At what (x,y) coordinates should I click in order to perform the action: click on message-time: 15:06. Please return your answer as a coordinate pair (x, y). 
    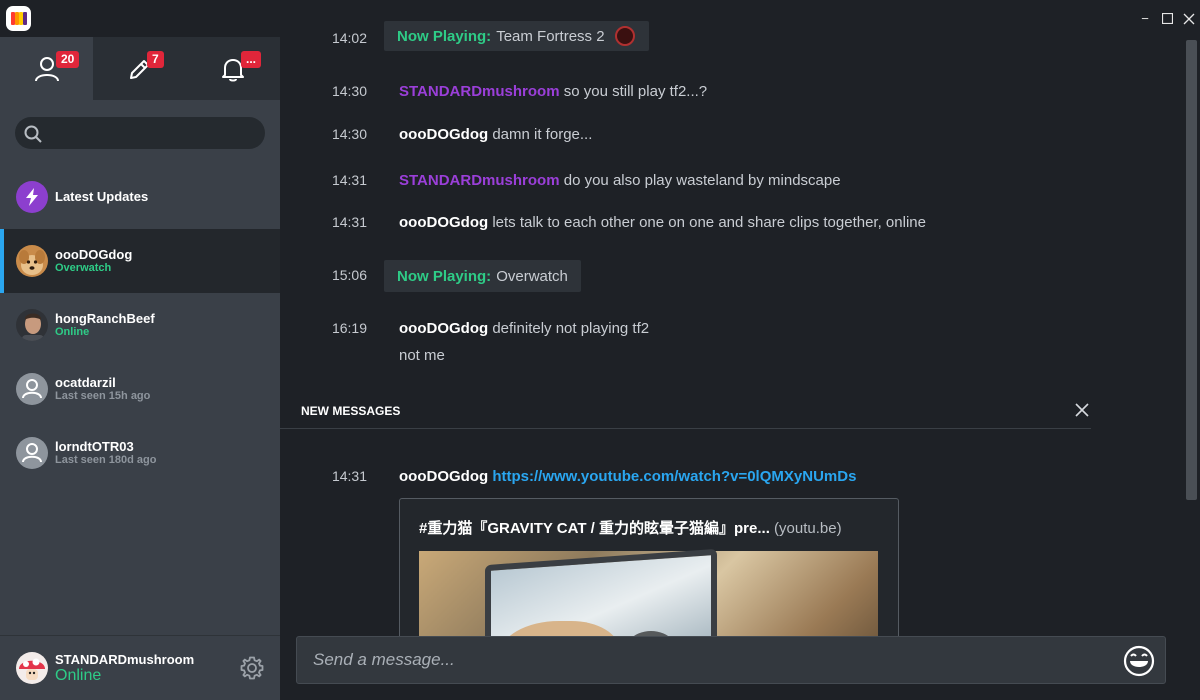
    Looking at the image, I should click on (349, 275).